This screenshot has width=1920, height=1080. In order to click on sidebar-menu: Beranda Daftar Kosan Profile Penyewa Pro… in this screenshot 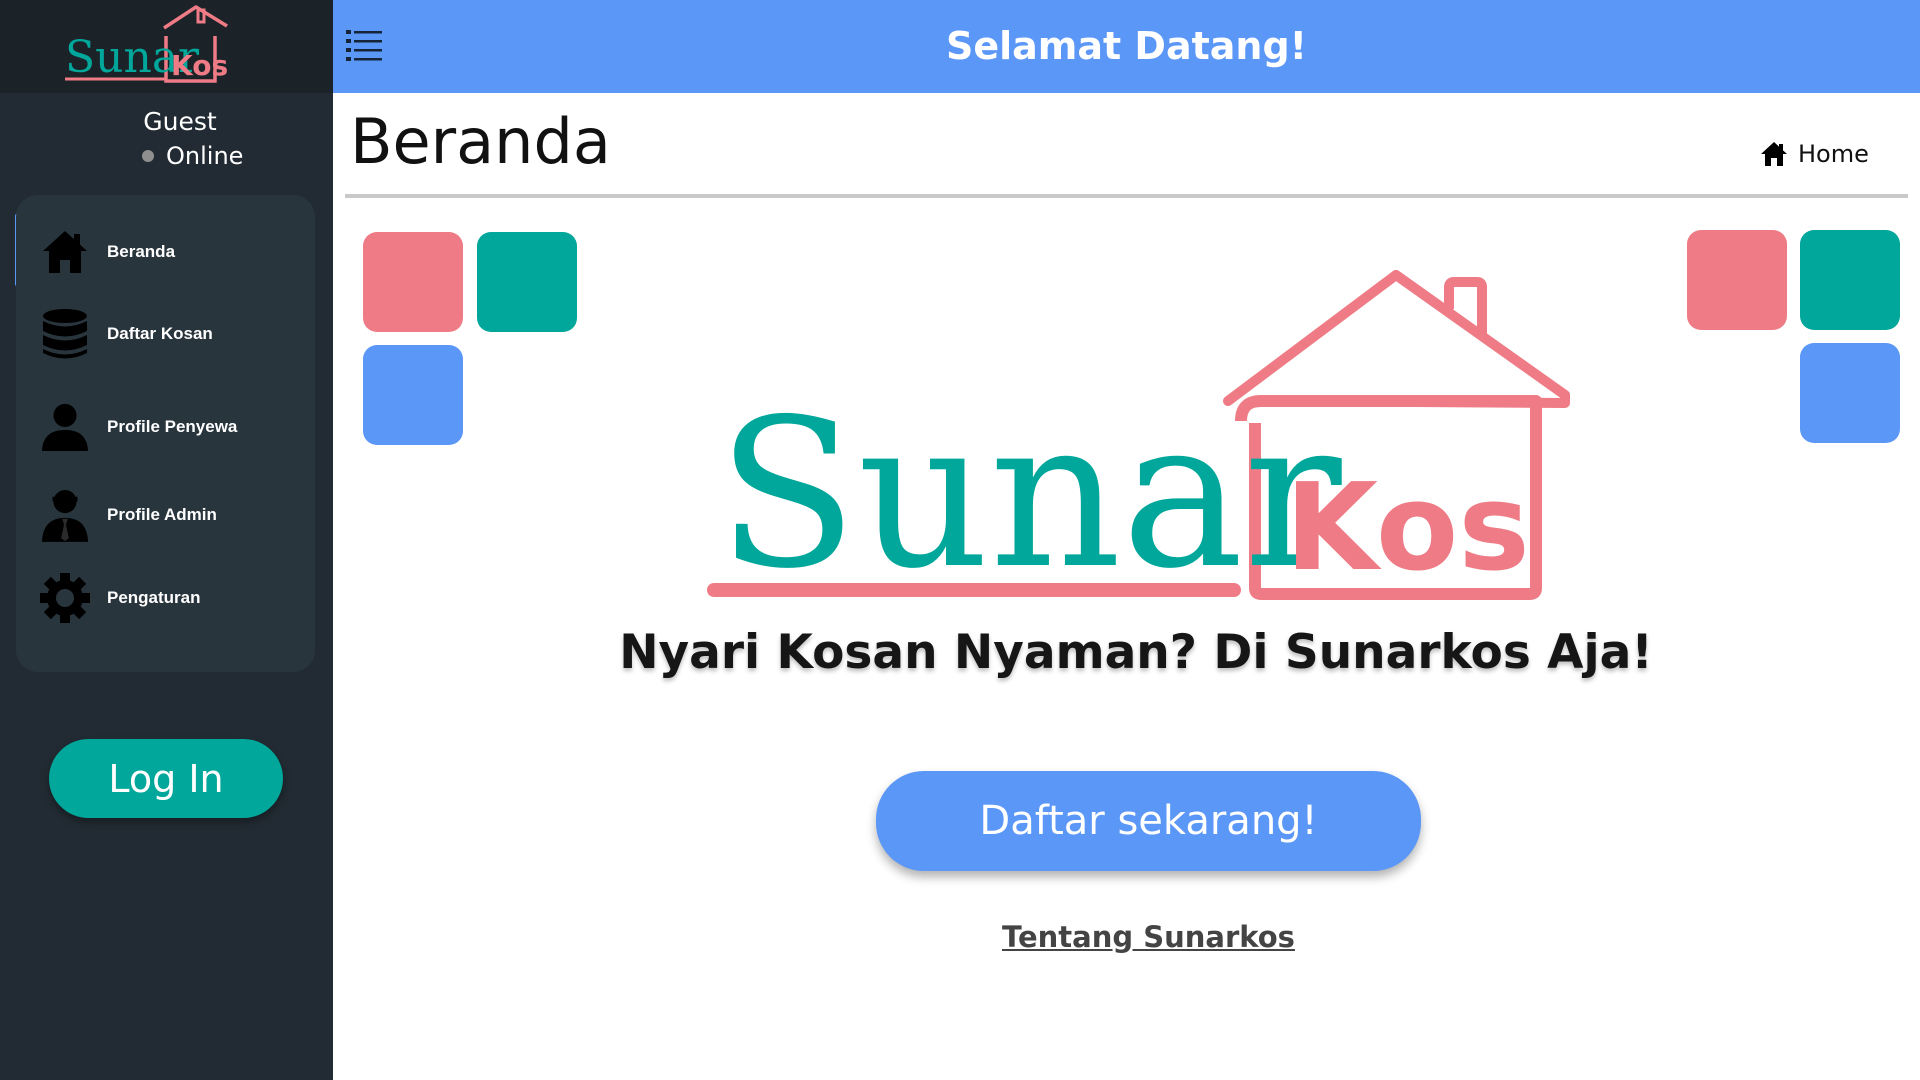, I will do `click(165, 433)`.